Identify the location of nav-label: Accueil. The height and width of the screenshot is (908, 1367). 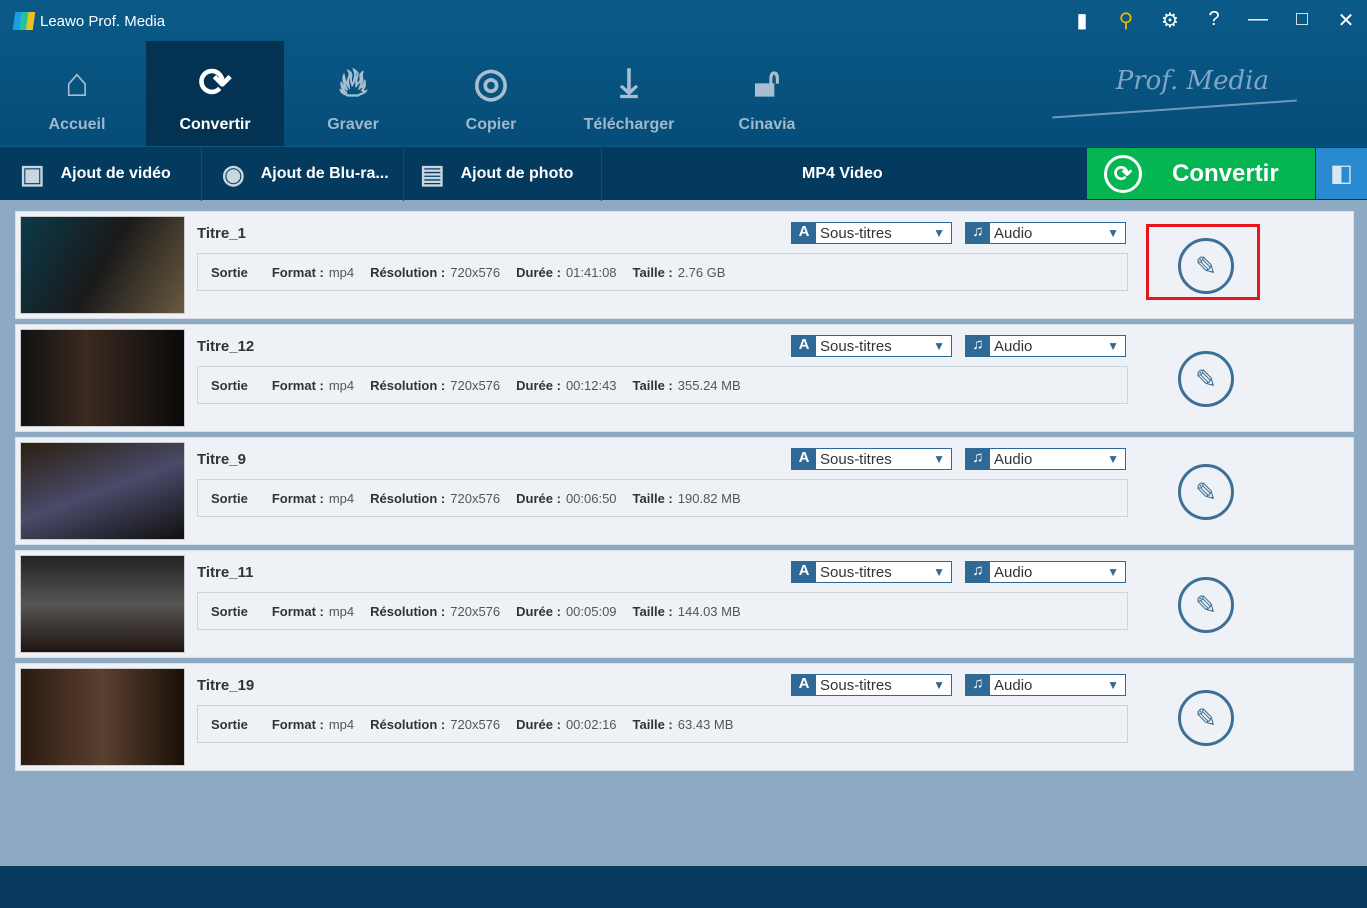
(77, 124).